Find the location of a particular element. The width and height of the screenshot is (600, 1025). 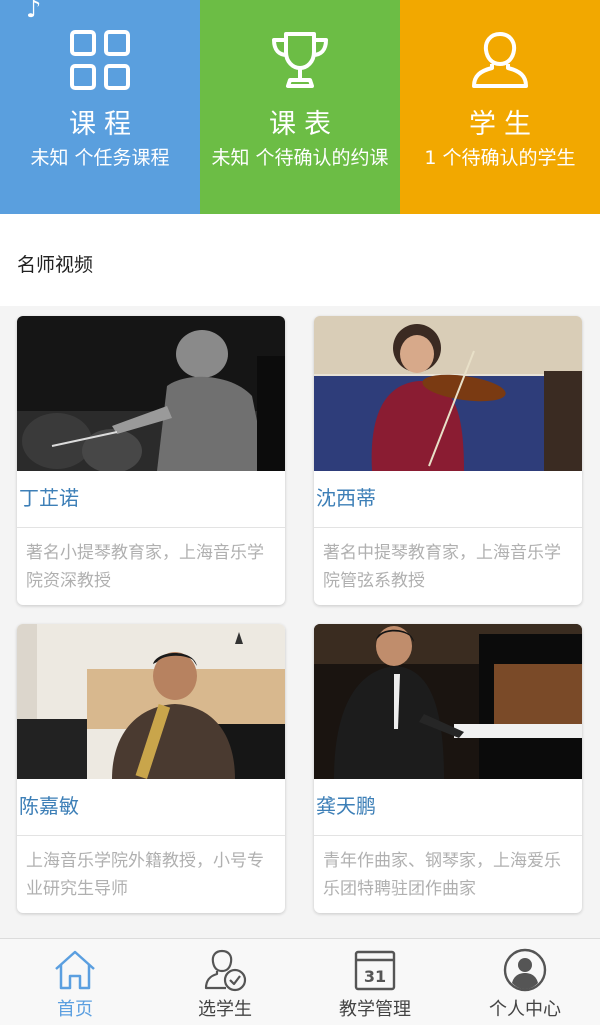

tab-label: 首页 is located at coordinates (75, 1009).